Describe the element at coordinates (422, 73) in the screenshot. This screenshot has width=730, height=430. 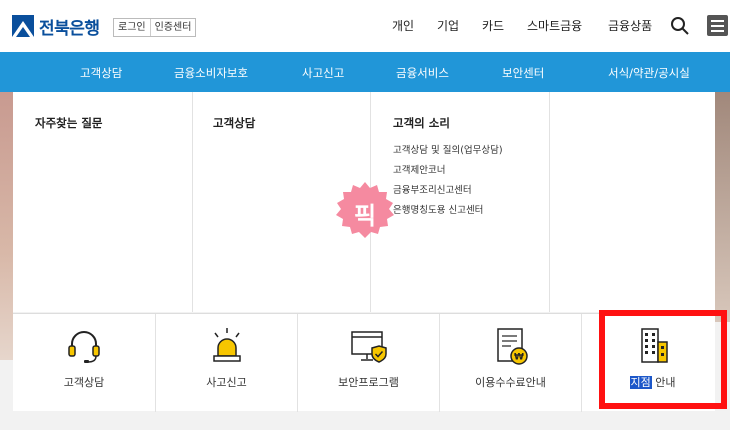
I see `gnb-financial-service: 금융서비스` at that location.